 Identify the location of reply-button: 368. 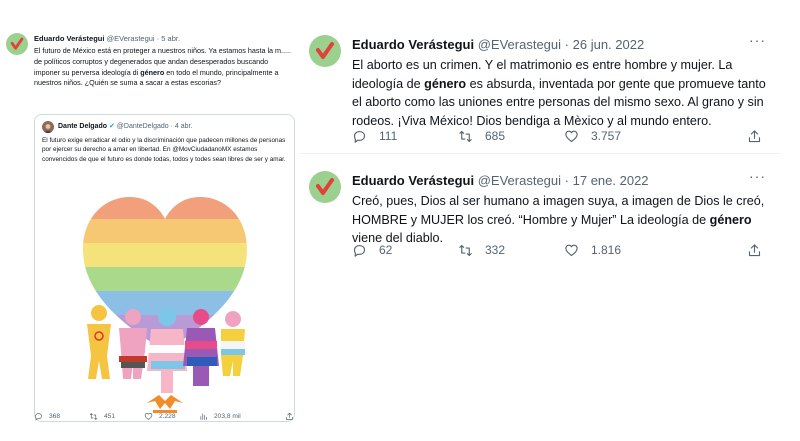
(61, 416).